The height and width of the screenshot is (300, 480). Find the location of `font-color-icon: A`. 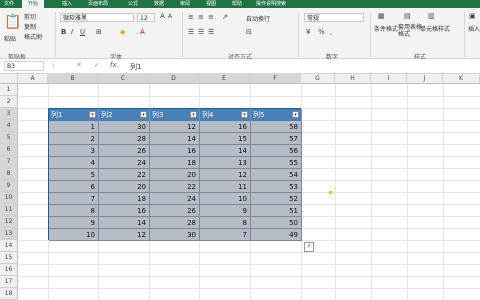

font-color-icon: A is located at coordinates (142, 32).